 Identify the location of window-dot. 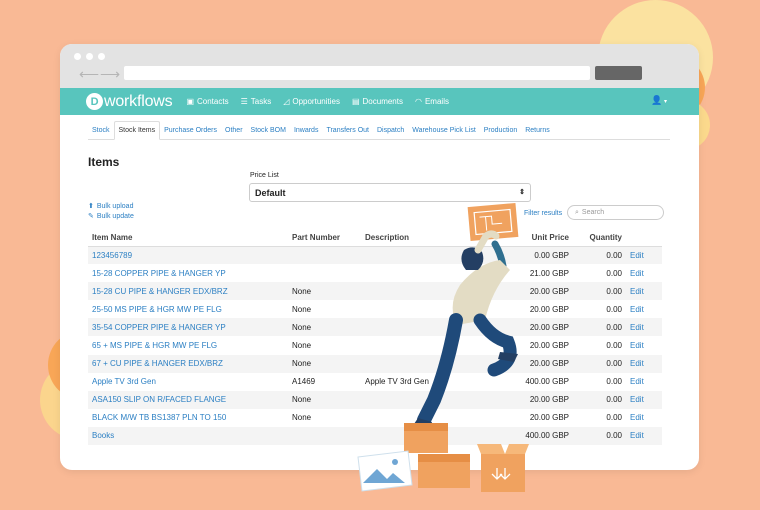
(101, 56).